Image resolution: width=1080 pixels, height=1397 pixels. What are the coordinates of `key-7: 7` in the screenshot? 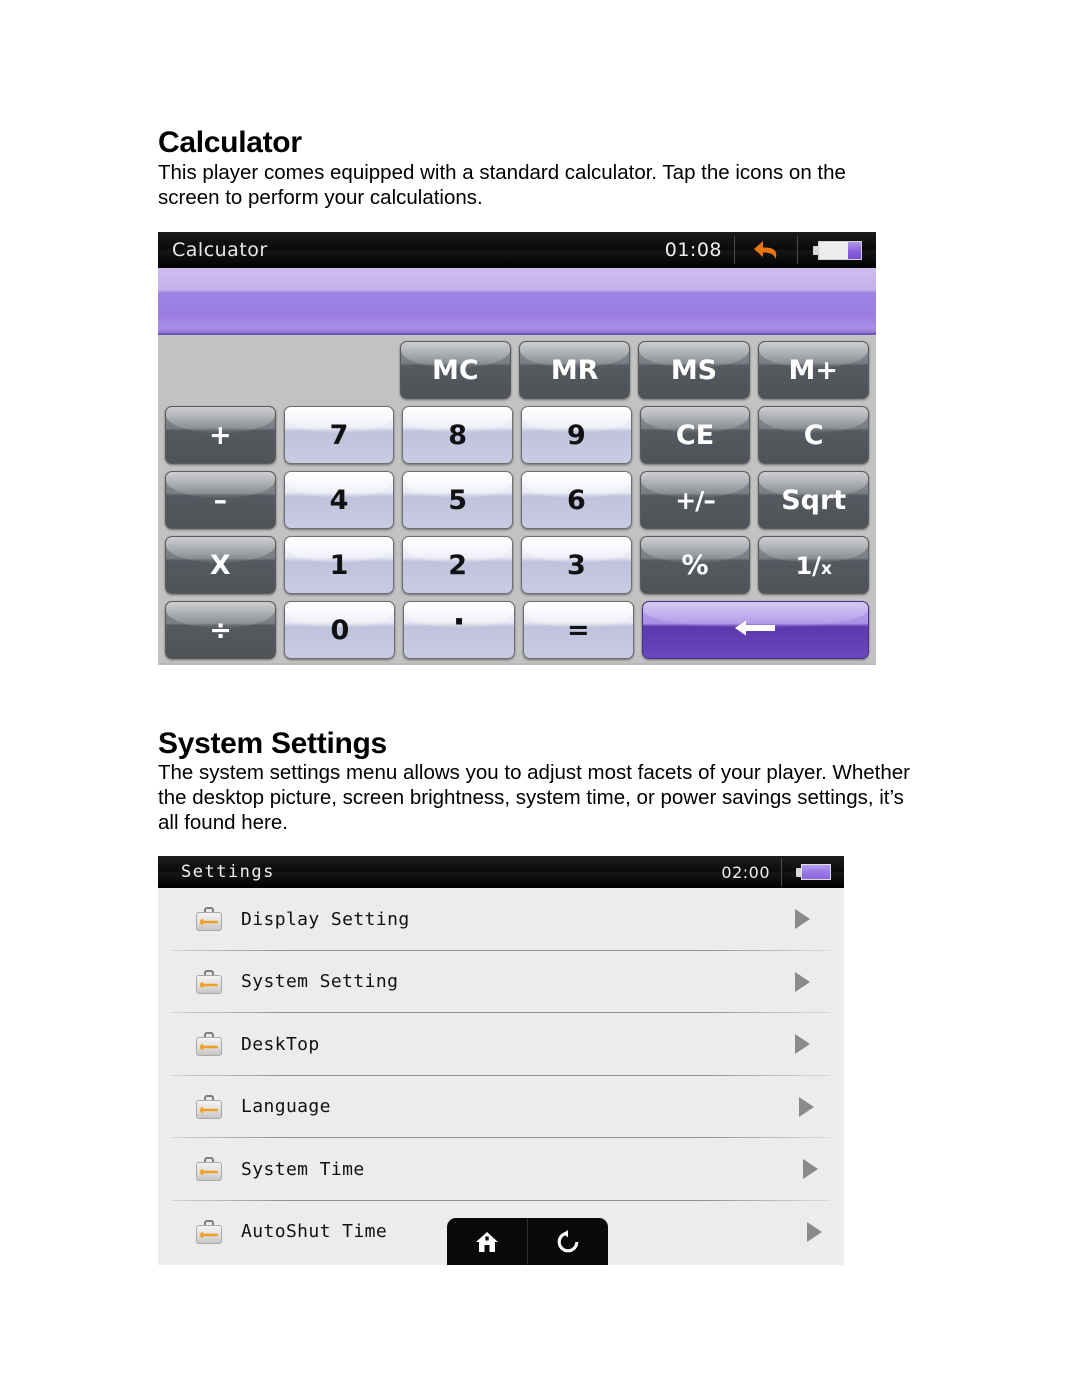 It's located at (339, 435).